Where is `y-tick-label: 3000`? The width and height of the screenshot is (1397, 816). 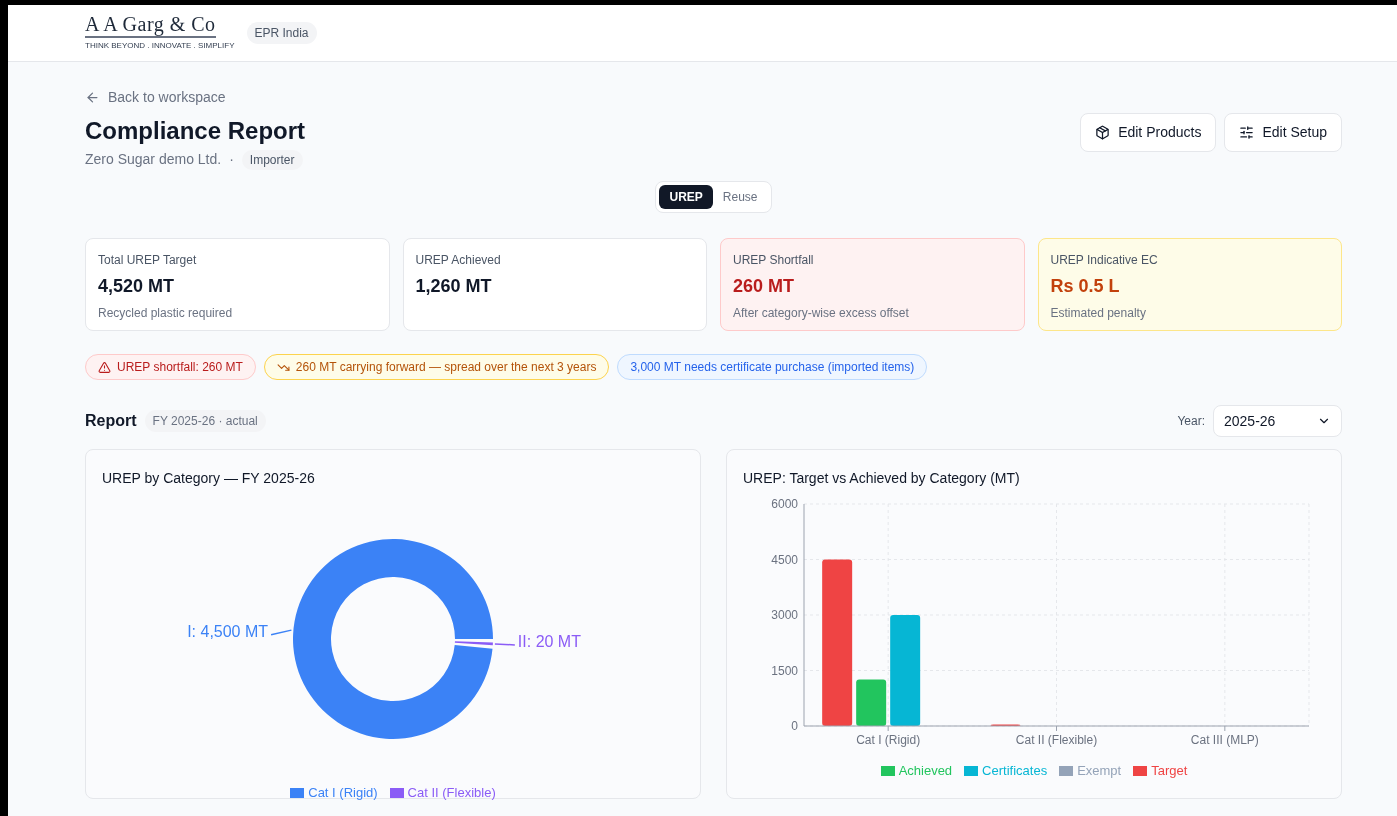
y-tick-label: 3000 is located at coordinates (784, 615).